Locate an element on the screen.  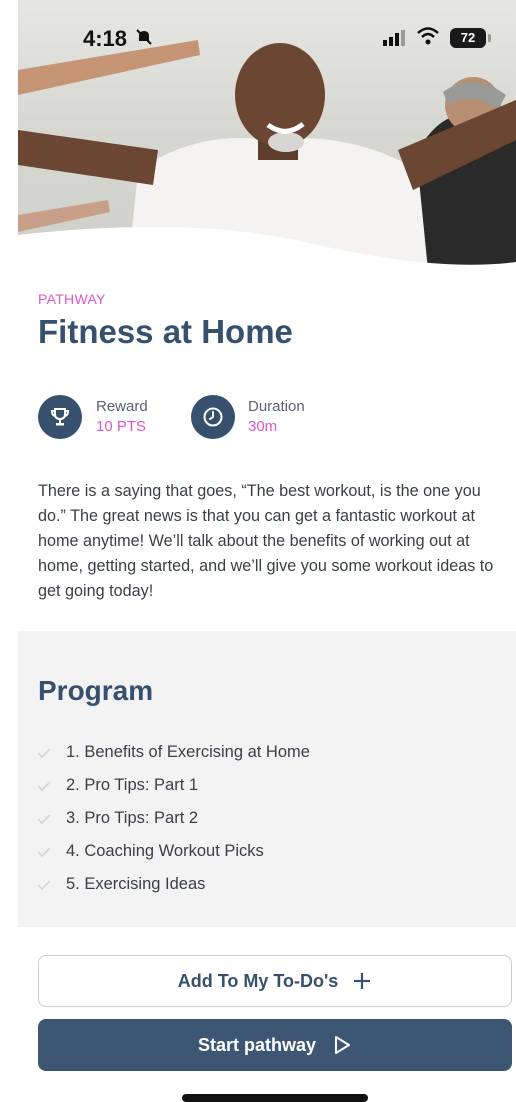
program-item: 4. Coaching Workout Picks is located at coordinates (173, 851).